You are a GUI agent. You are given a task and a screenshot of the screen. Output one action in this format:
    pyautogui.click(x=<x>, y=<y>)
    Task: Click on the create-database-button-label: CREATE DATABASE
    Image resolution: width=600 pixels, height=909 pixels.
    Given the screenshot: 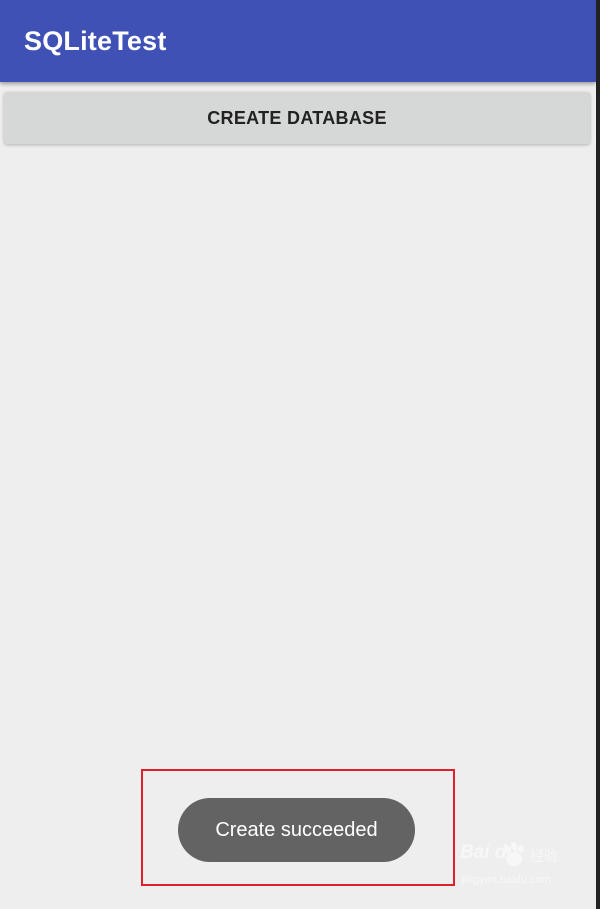 What is the action you would take?
    pyautogui.click(x=297, y=117)
    